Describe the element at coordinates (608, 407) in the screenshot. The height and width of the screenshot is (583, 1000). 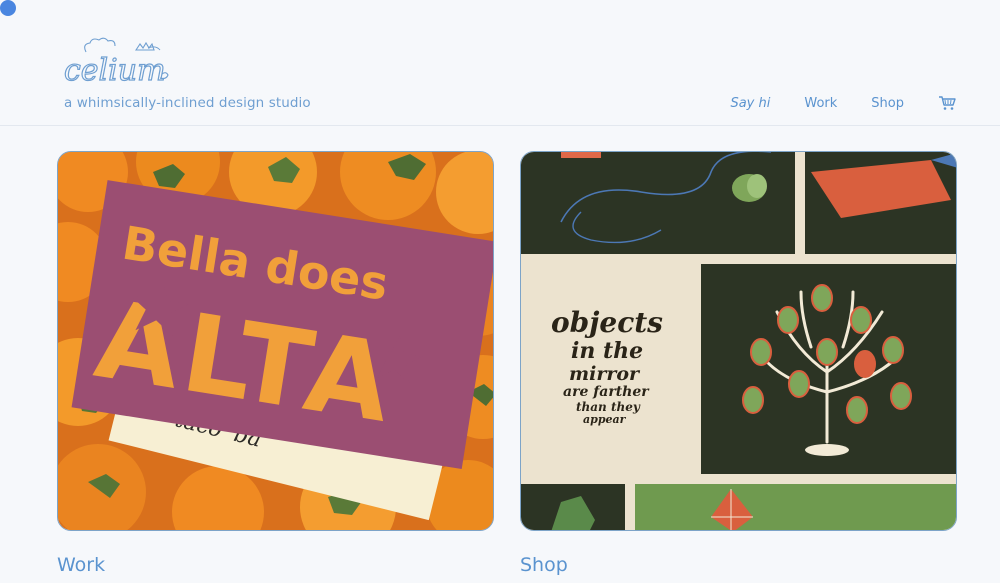
I see `shop-artwork-line5: than they` at that location.